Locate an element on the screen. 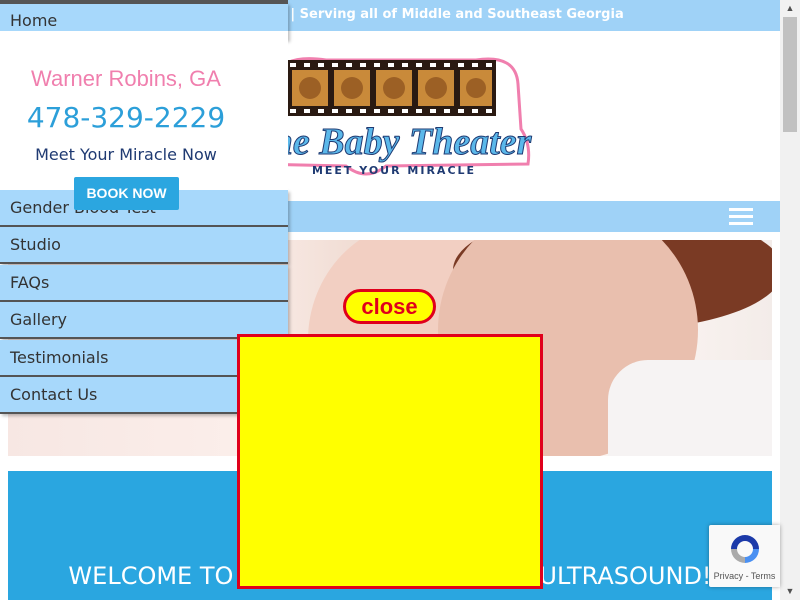 This screenshot has width=800, height=600. logo-subtitle: MEET YOUR MIRACLE is located at coordinates (394, 170).